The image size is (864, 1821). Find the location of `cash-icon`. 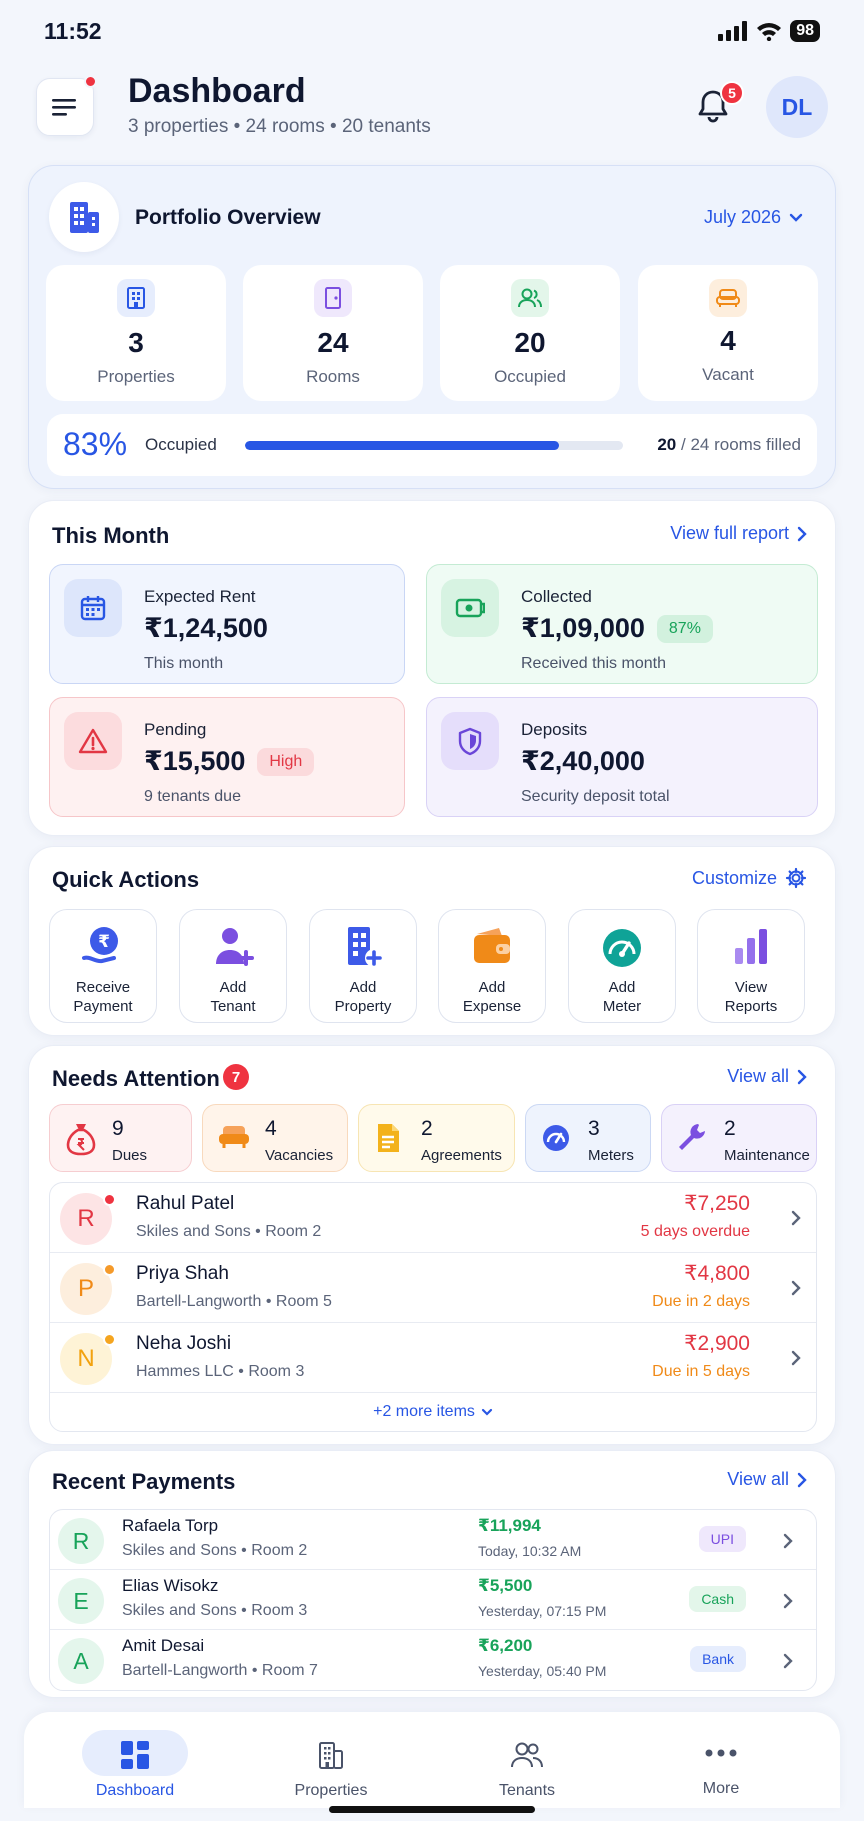

cash-icon is located at coordinates (470, 608).